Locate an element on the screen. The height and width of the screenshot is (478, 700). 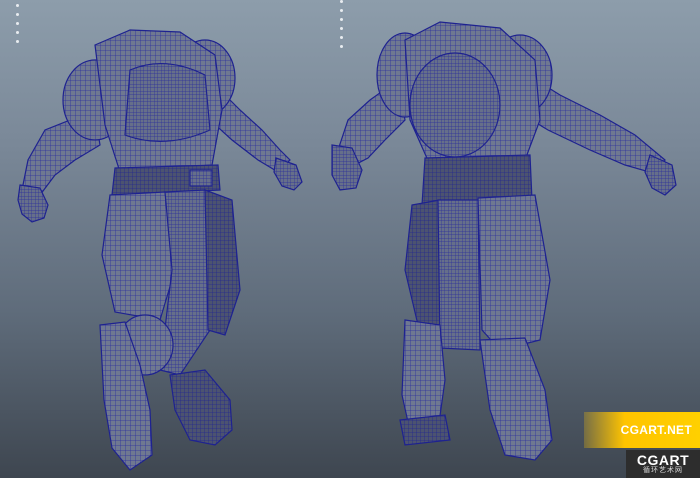
front-right-boot is located at coordinates (201, 407).